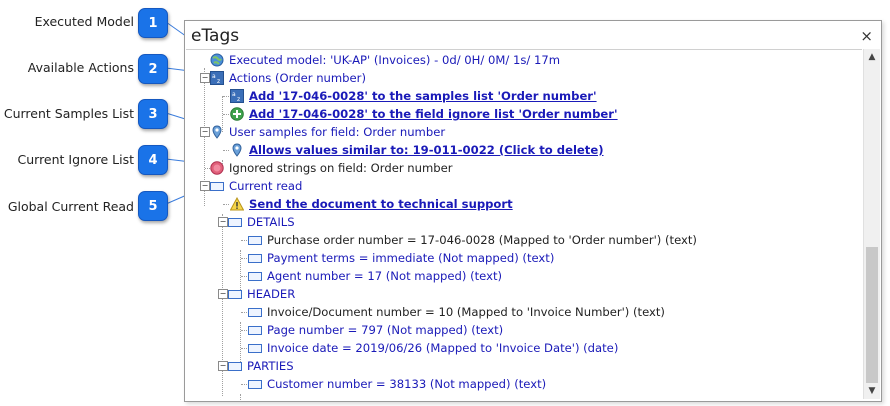 The image size is (890, 406). Describe the element at coordinates (271, 222) in the screenshot. I see `details-text: DETAILS` at that location.